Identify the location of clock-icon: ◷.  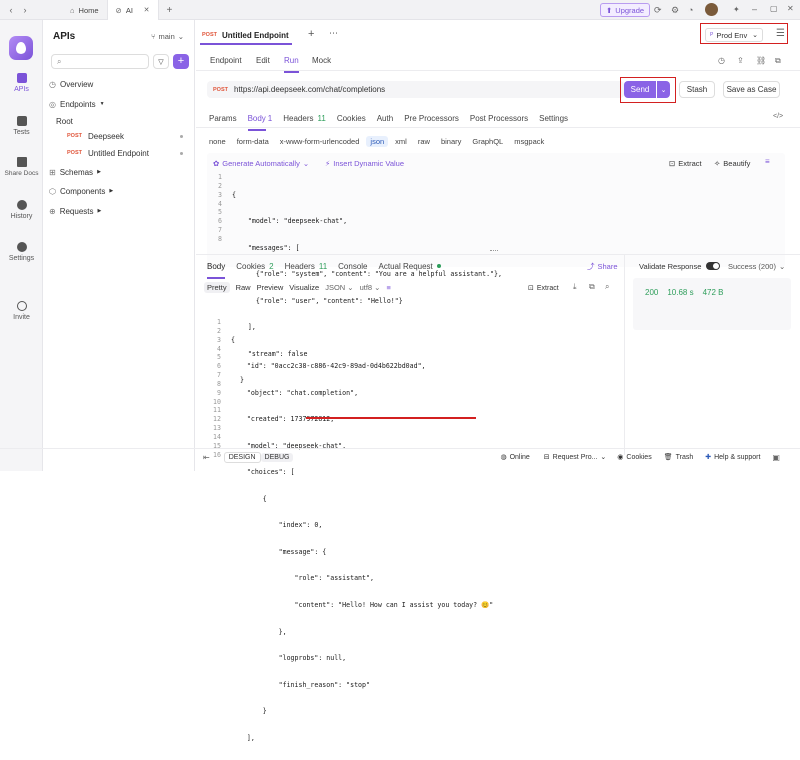
(721, 60).